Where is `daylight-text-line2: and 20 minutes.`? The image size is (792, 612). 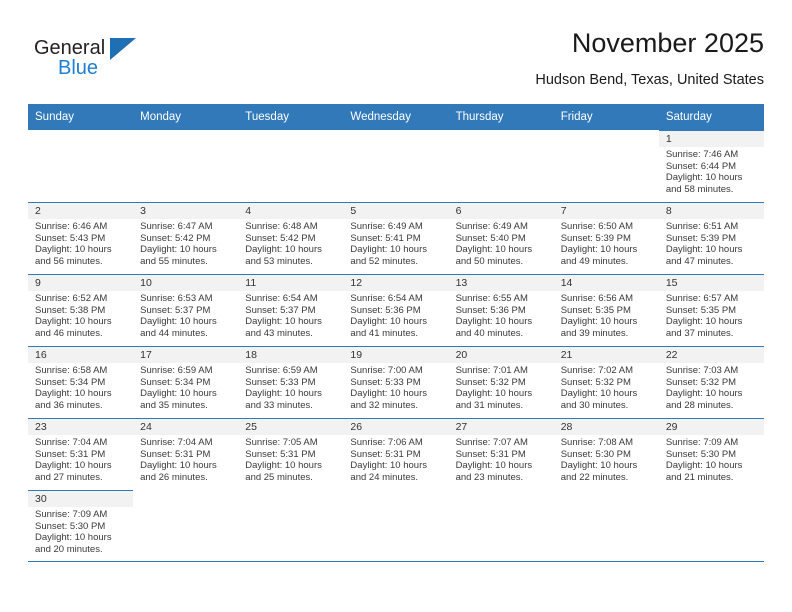 daylight-text-line2: and 20 minutes. is located at coordinates (69, 549).